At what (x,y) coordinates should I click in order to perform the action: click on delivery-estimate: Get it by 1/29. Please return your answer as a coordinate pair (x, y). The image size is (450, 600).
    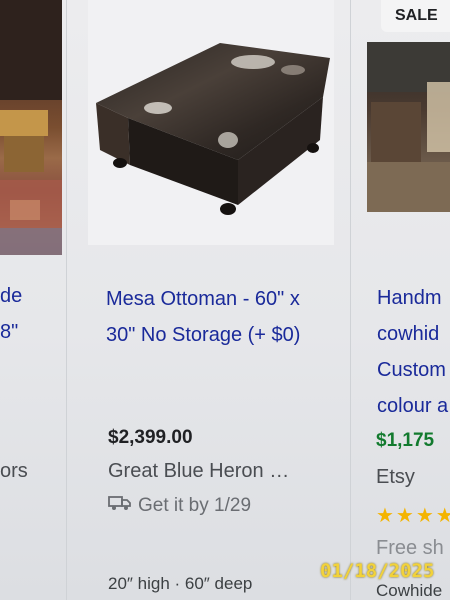
    Looking at the image, I should click on (179, 506).